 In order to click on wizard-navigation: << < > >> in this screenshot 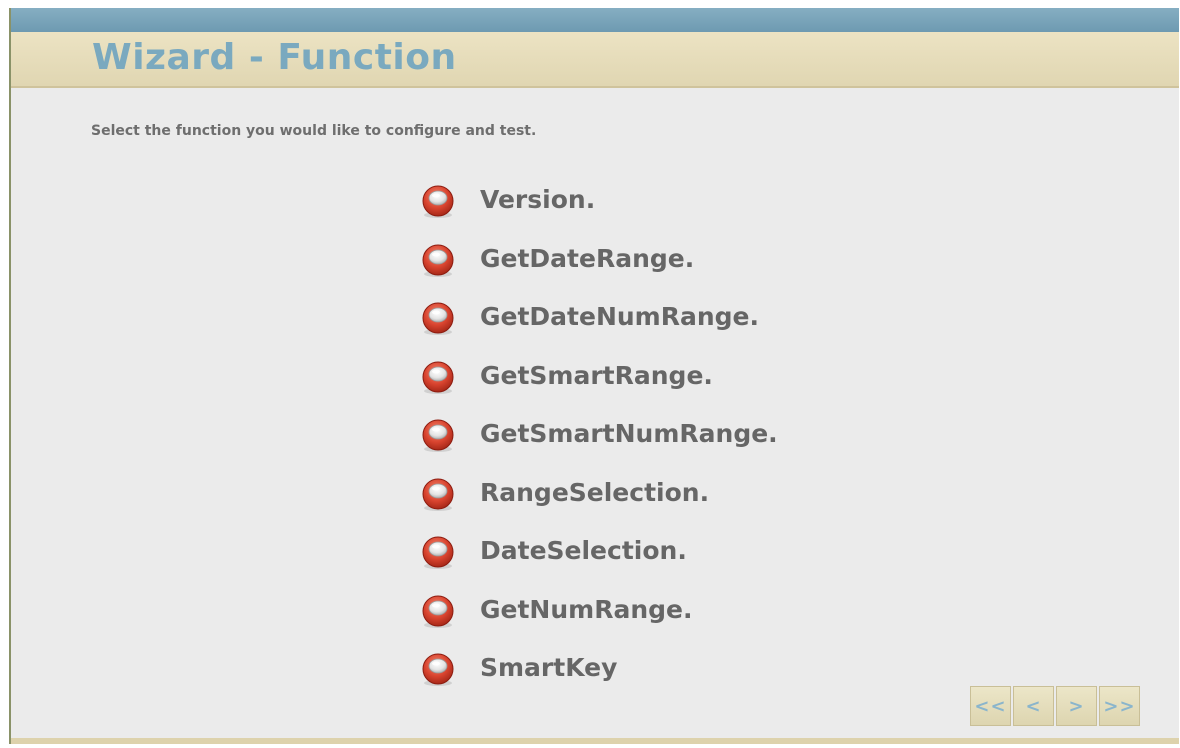, I will do `click(1055, 706)`.